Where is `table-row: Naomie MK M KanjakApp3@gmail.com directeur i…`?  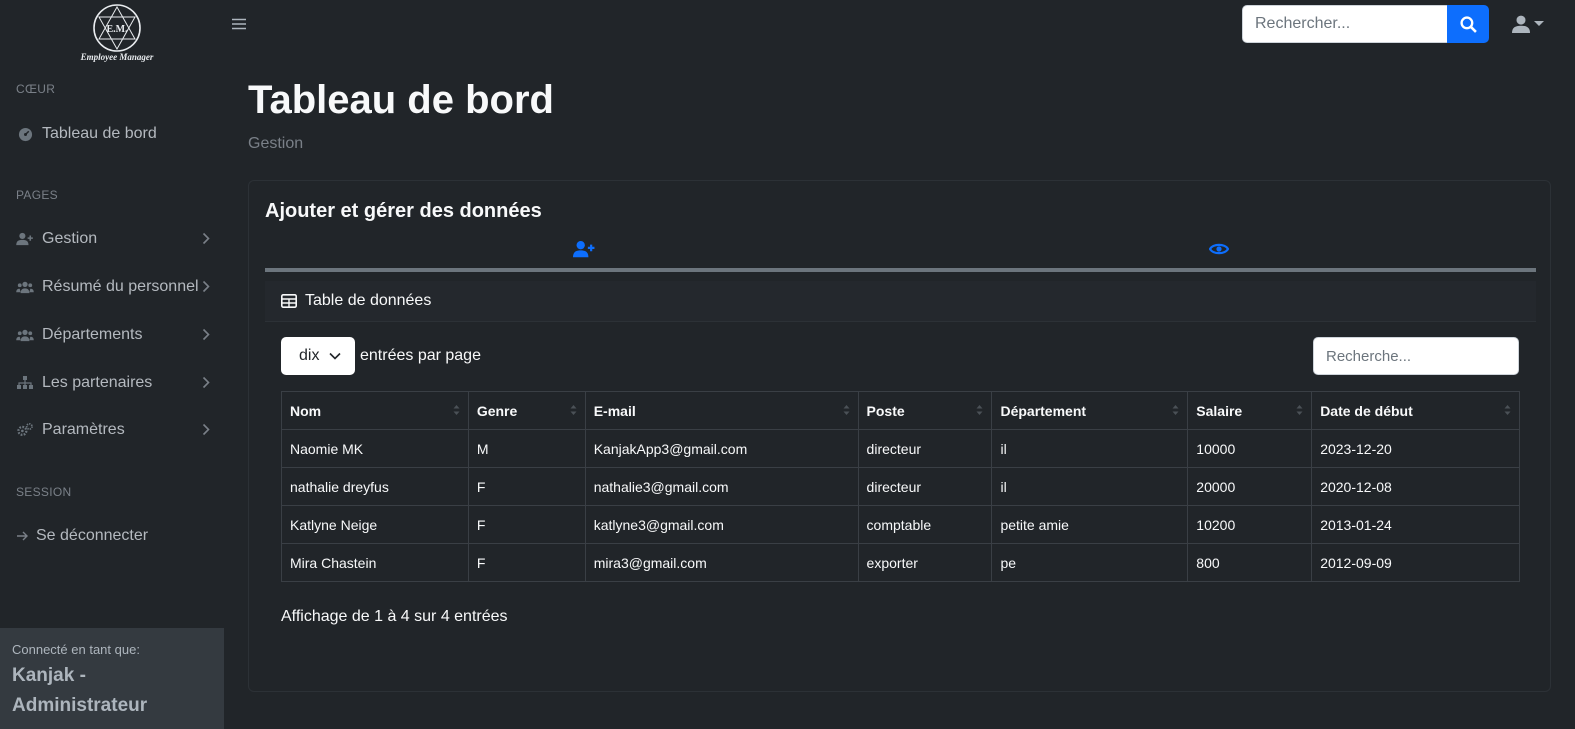
table-row: Naomie MK M KanjakApp3@gmail.com directeur i… is located at coordinates (900, 448).